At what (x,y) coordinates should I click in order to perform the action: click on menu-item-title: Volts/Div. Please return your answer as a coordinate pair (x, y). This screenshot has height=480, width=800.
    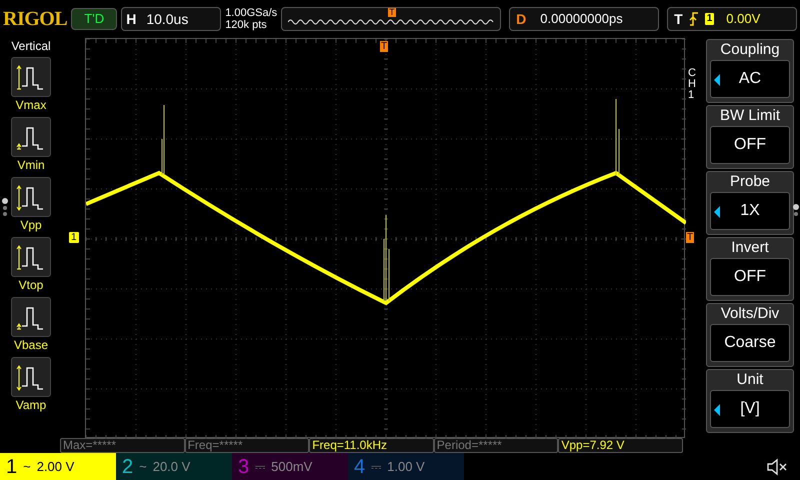
    Looking at the image, I should click on (750, 314).